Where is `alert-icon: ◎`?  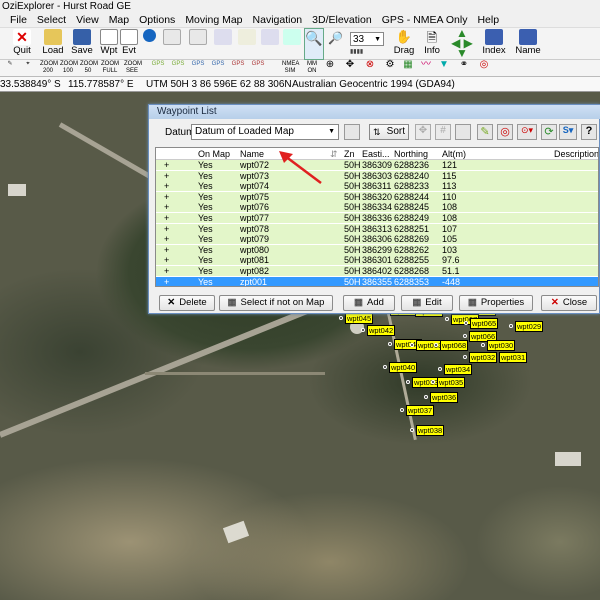 alert-icon: ◎ is located at coordinates (484, 67).